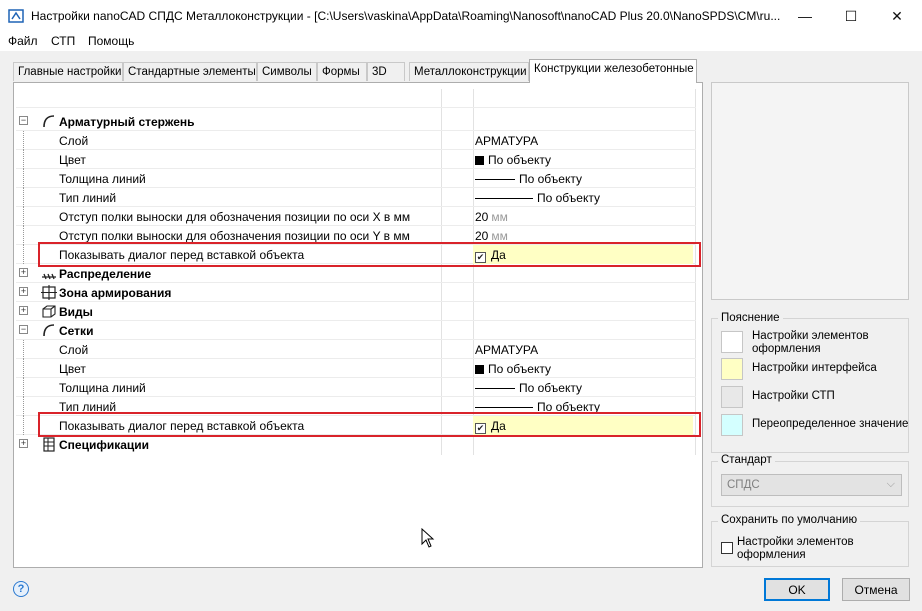  Describe the element at coordinates (190, 71) in the screenshot. I see `tab-standard-elements: Стандартные элементы` at that location.